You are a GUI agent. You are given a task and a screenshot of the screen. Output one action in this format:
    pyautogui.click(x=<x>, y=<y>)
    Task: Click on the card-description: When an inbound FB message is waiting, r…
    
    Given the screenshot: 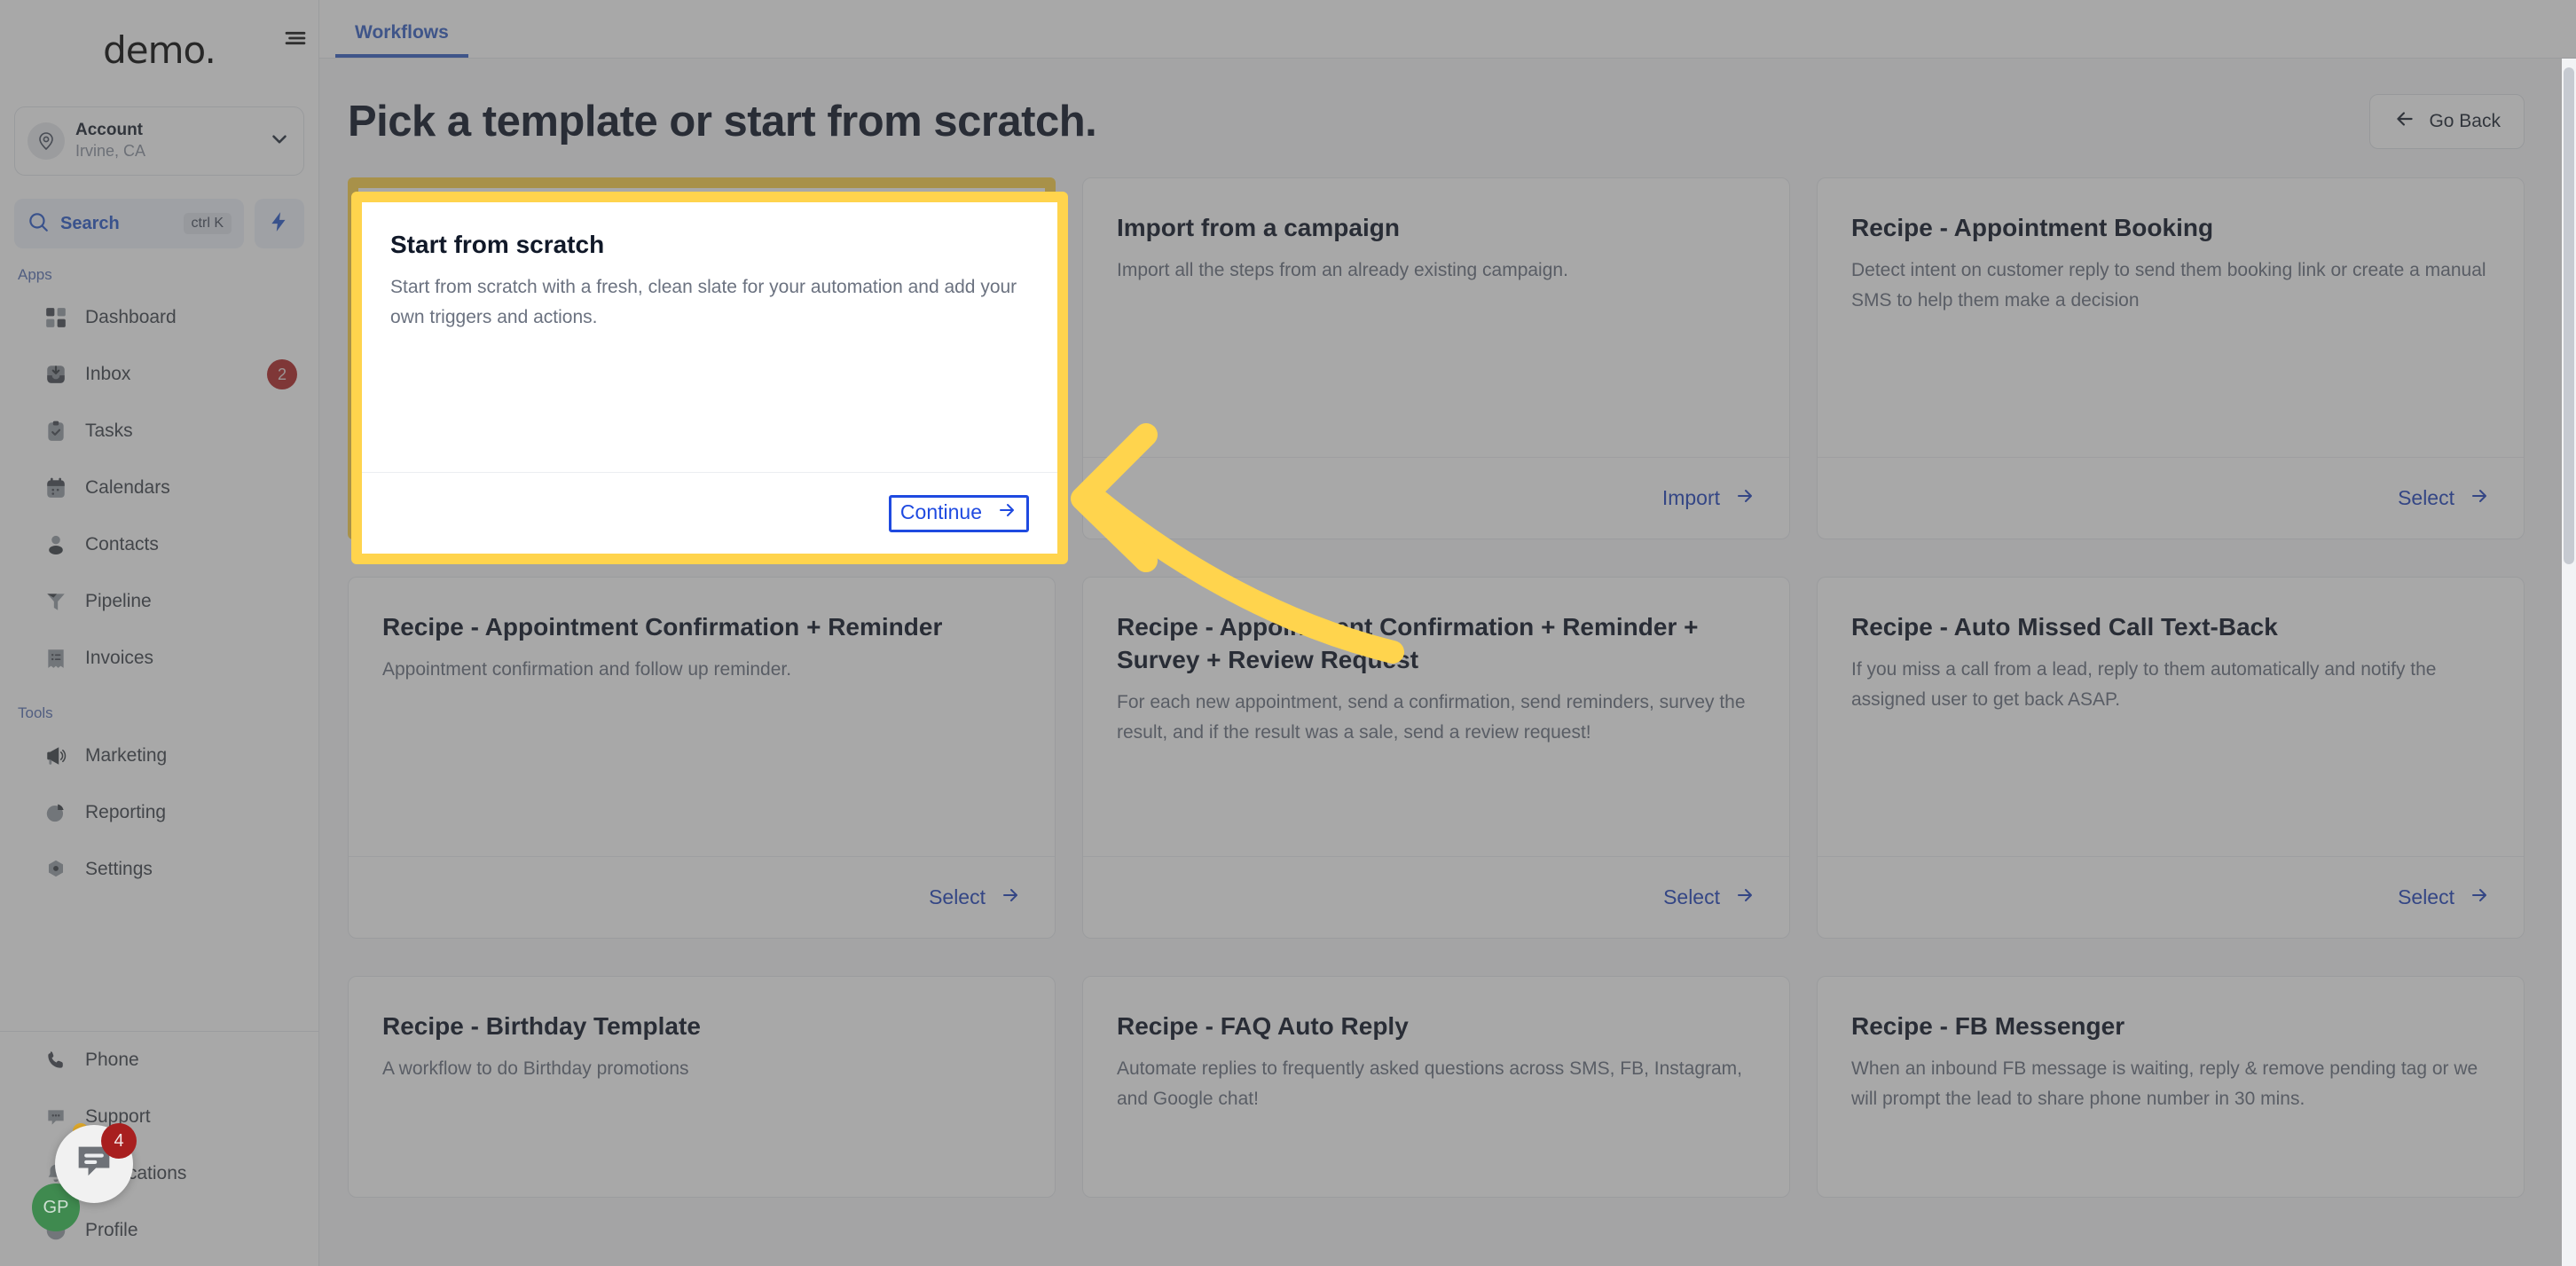 What is the action you would take?
    pyautogui.click(x=2164, y=1083)
    